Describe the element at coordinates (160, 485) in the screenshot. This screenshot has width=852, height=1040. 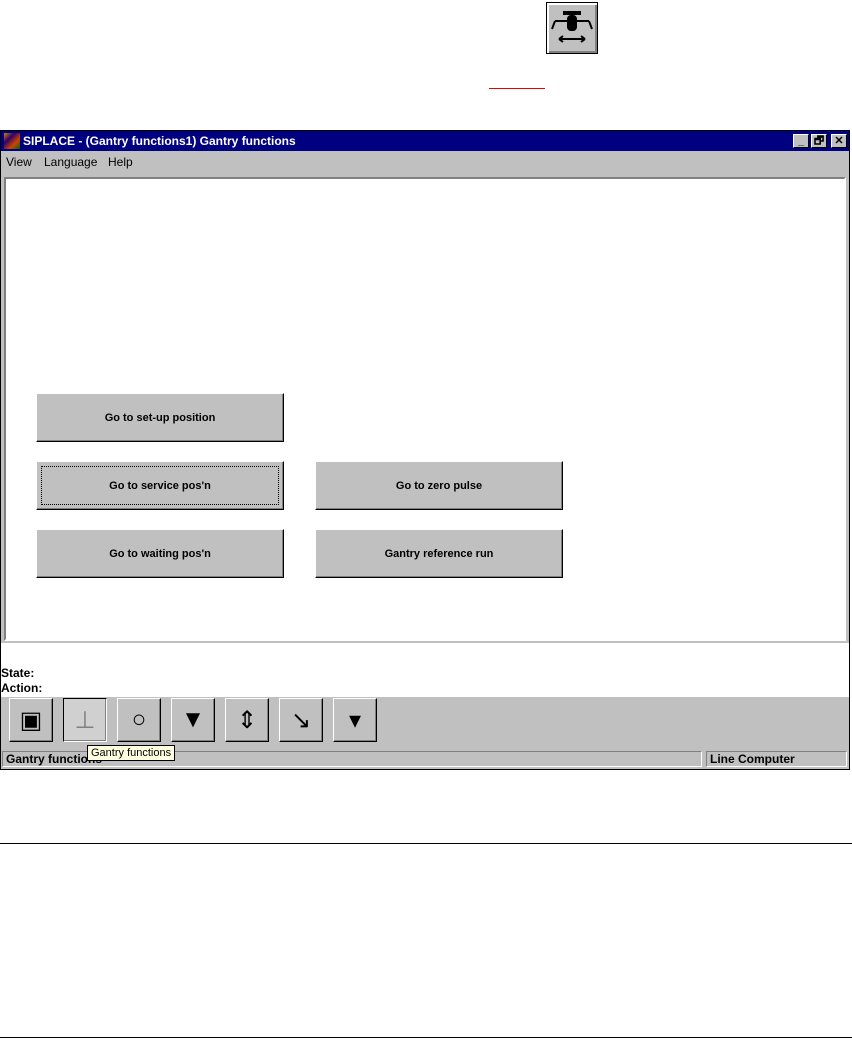
I see `go-to-service-position-button: Go to service pos'n` at that location.